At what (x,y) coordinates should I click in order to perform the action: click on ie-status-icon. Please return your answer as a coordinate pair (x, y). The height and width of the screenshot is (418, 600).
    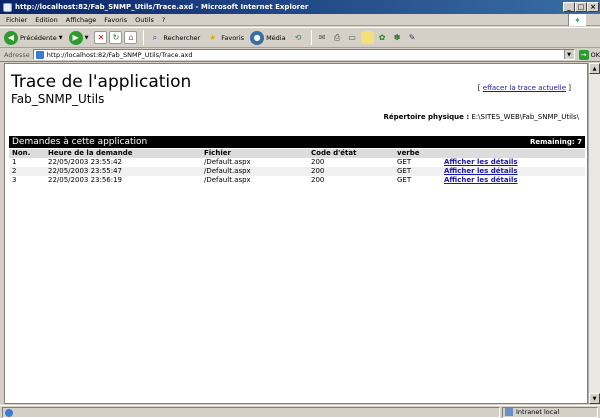
    Looking at the image, I should click on (9, 412).